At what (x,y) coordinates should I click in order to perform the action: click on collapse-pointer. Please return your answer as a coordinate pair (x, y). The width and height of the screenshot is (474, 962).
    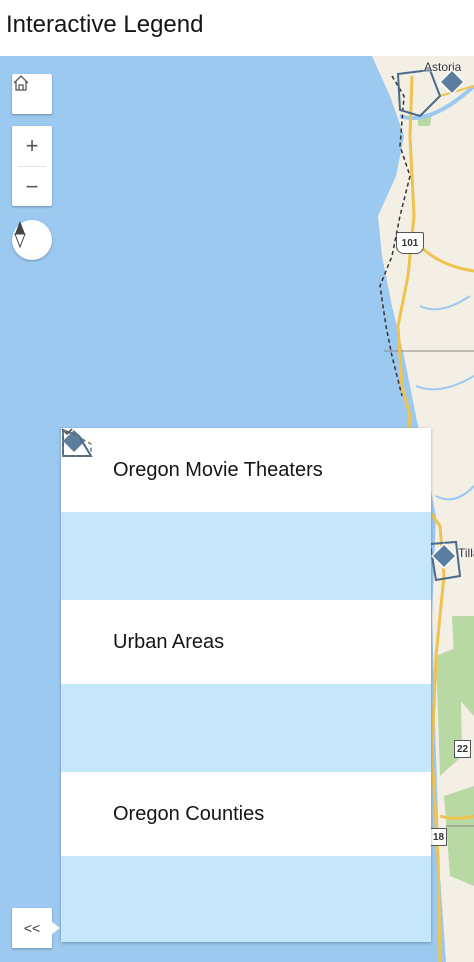
    Looking at the image, I should click on (56, 928).